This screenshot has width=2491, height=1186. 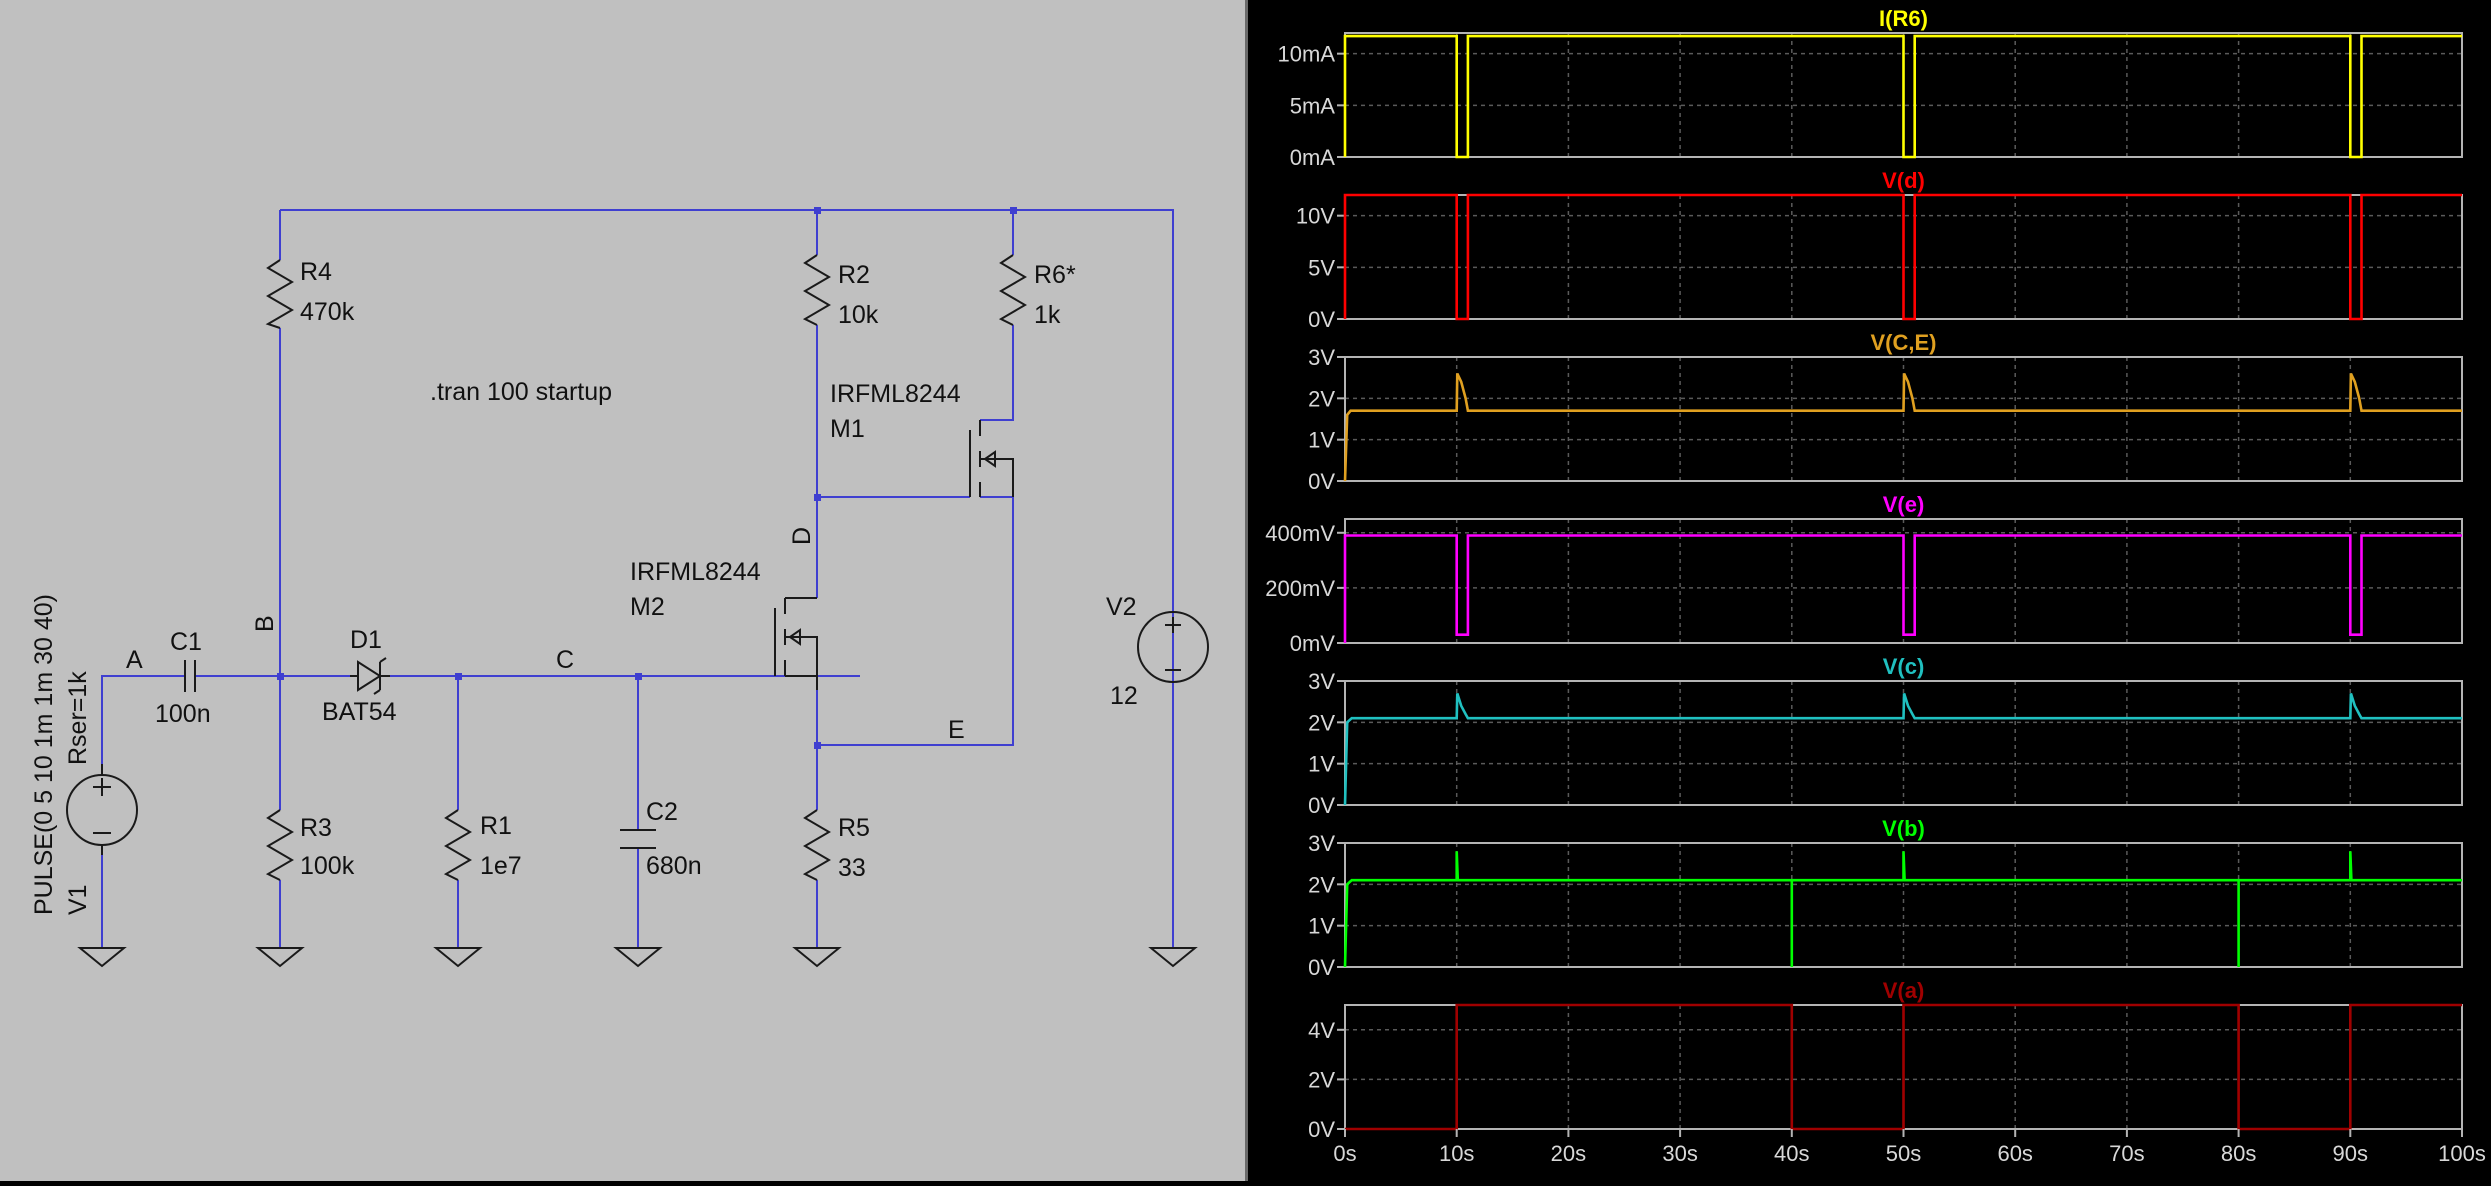 I want to click on r5-symbol, so click(x=816, y=845).